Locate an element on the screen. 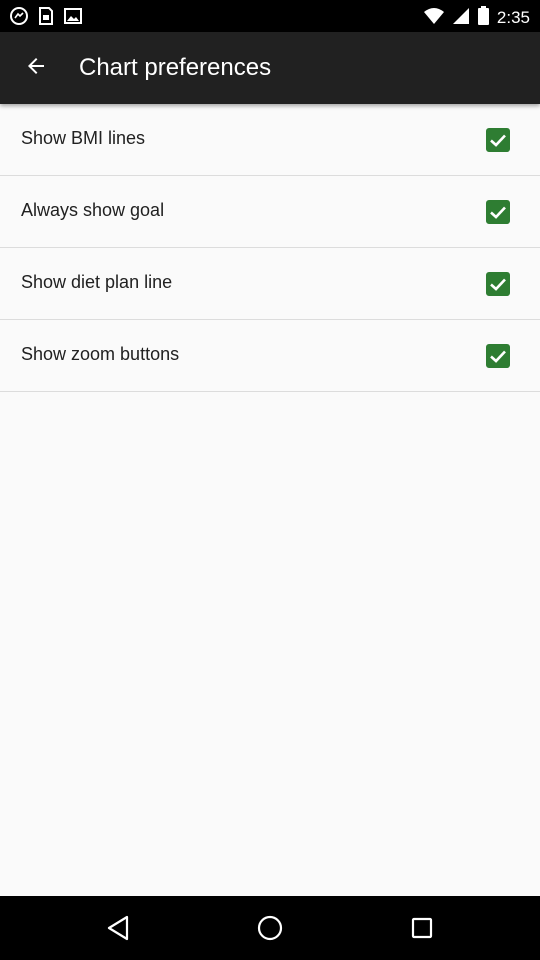 This screenshot has height=960, width=540. status-system-icons: 2:35 is located at coordinates (476, 18).